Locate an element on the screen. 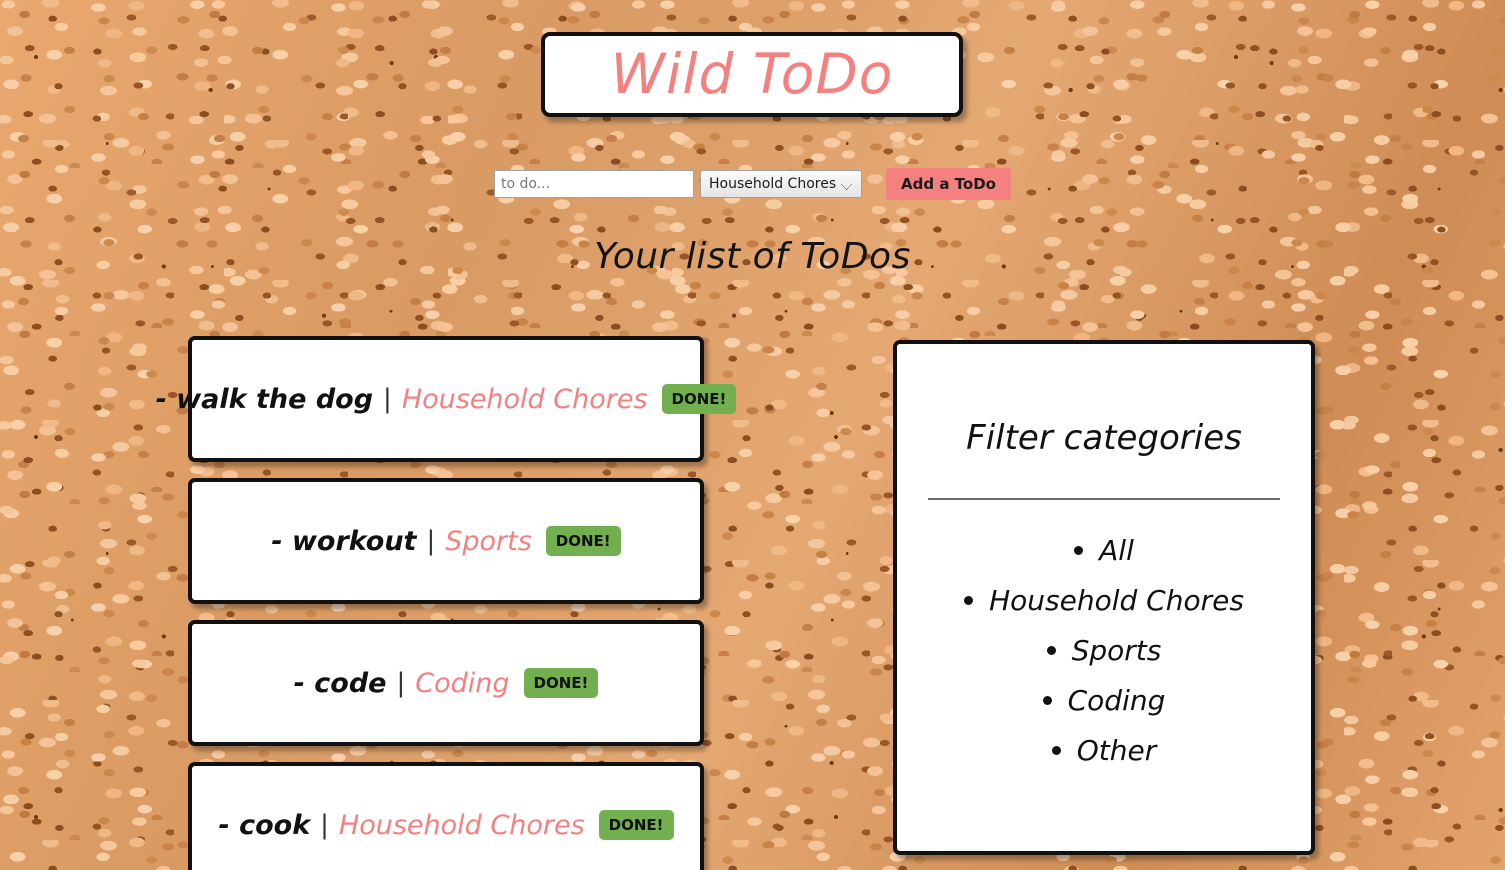  filter-category-coding: Coding is located at coordinates (1104, 700).